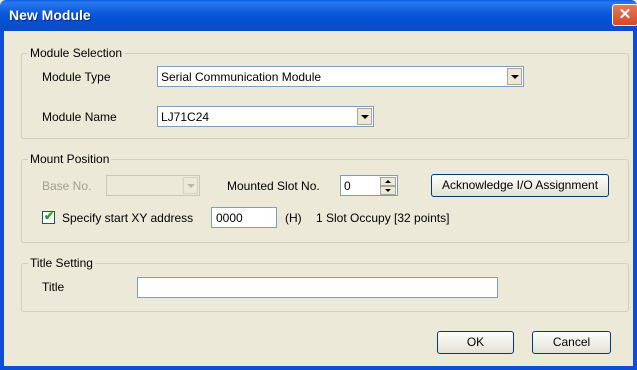 The height and width of the screenshot is (370, 637). I want to click on mount-position-legend: Mount Position, so click(70, 159).